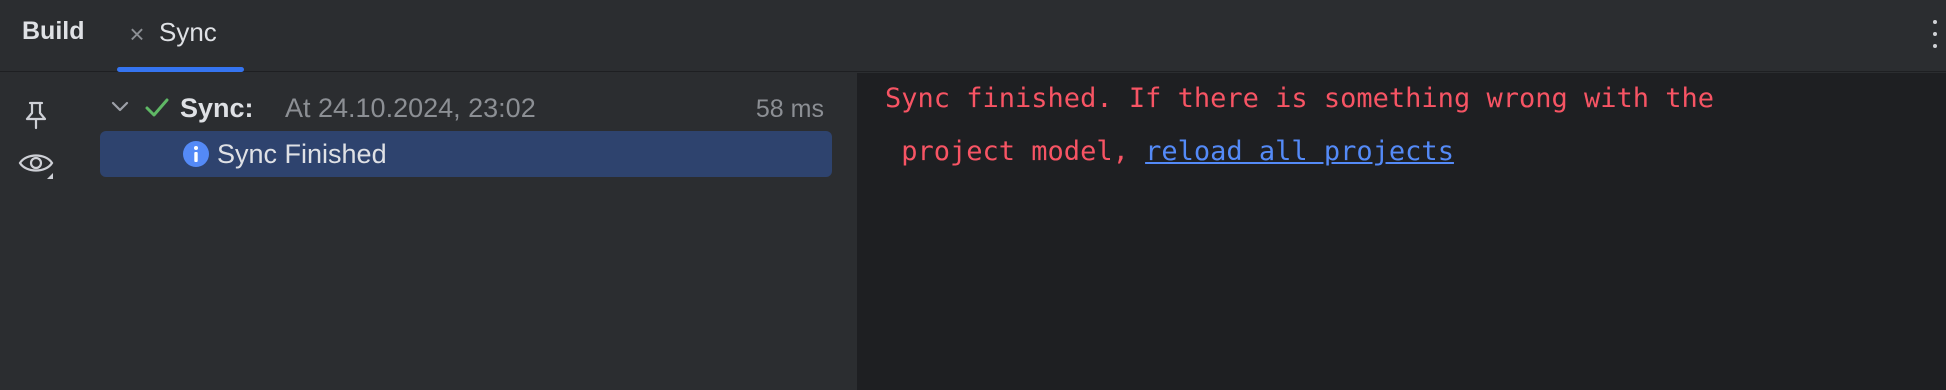 The height and width of the screenshot is (390, 1946). Describe the element at coordinates (410, 108) in the screenshot. I see `sync-timestamp: At 24.10.2024, 23:02` at that location.